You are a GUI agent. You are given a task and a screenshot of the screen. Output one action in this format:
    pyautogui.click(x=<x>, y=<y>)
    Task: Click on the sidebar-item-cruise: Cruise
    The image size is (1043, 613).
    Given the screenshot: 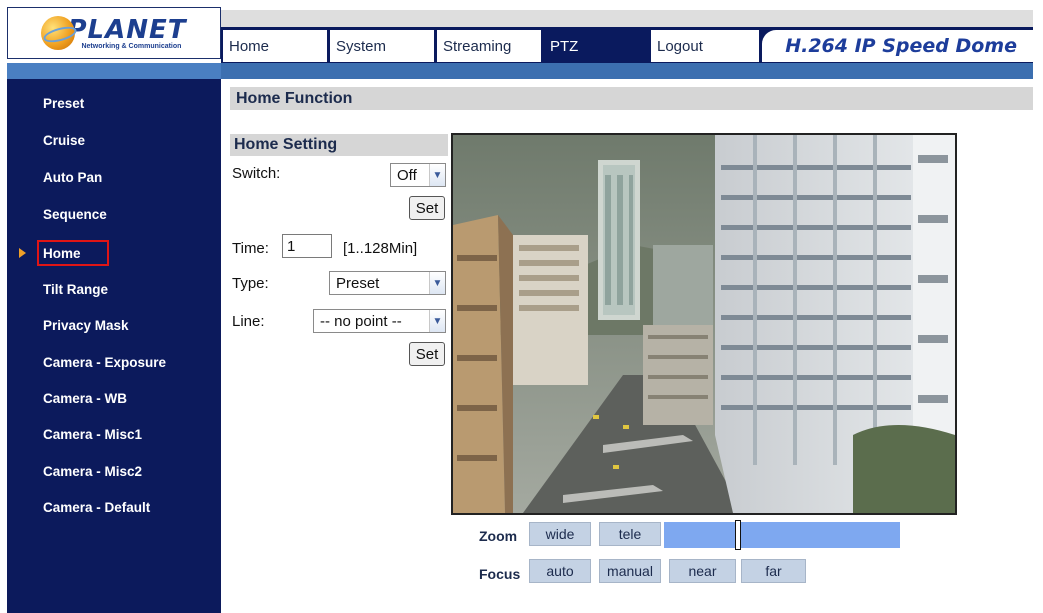 What is the action you would take?
    pyautogui.click(x=61, y=140)
    